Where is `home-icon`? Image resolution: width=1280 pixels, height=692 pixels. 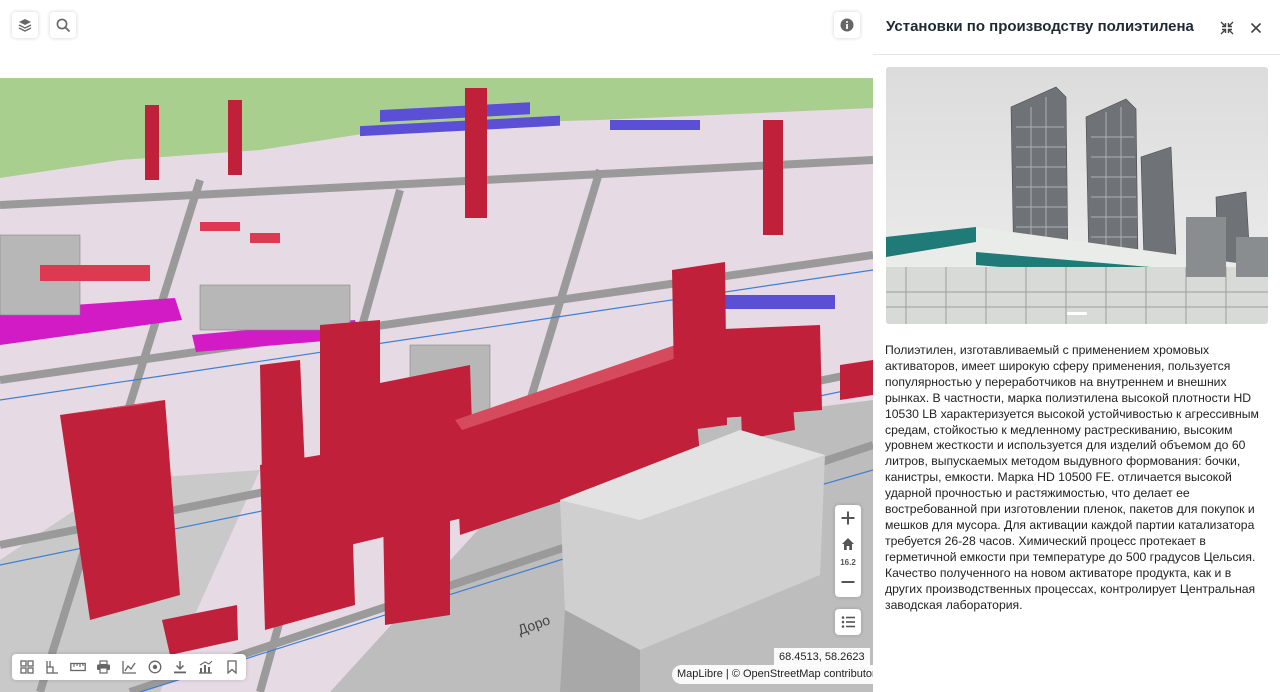 home-icon is located at coordinates (848, 544).